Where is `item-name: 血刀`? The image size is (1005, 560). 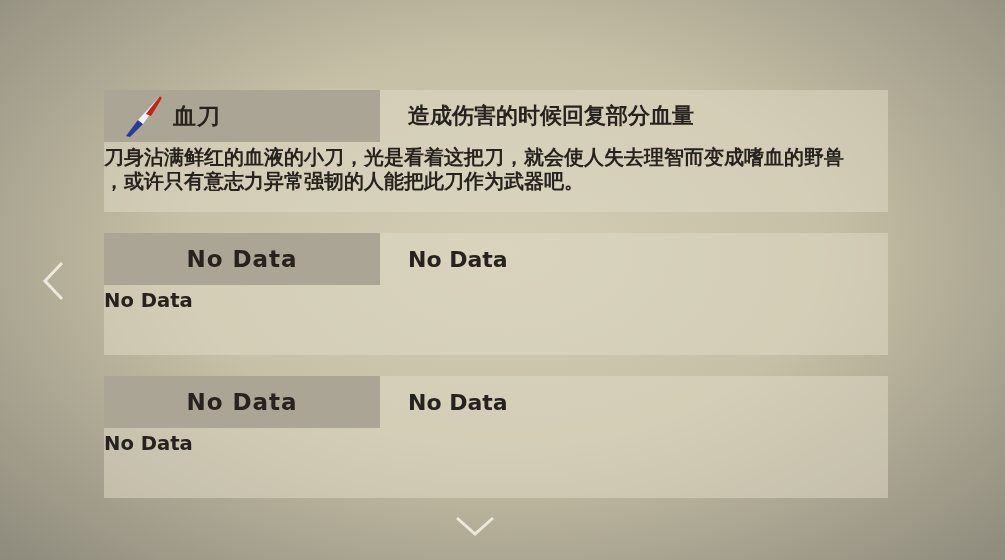
item-name: 血刀 is located at coordinates (197, 116).